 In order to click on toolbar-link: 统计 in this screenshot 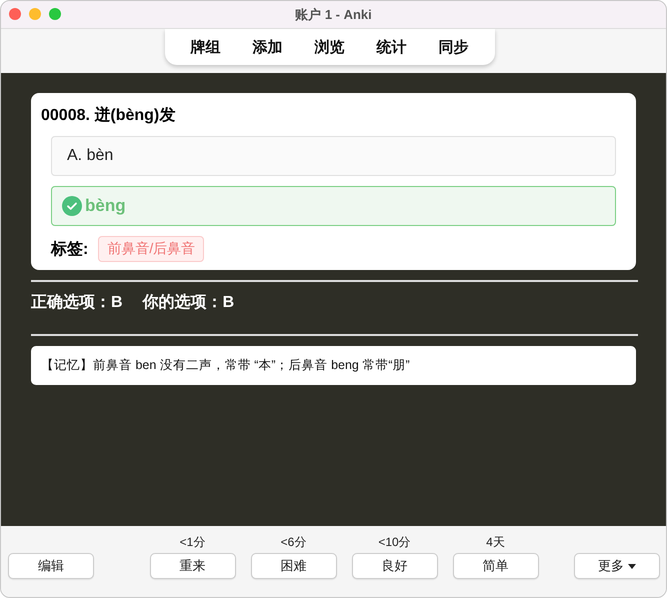, I will do `click(391, 47)`.